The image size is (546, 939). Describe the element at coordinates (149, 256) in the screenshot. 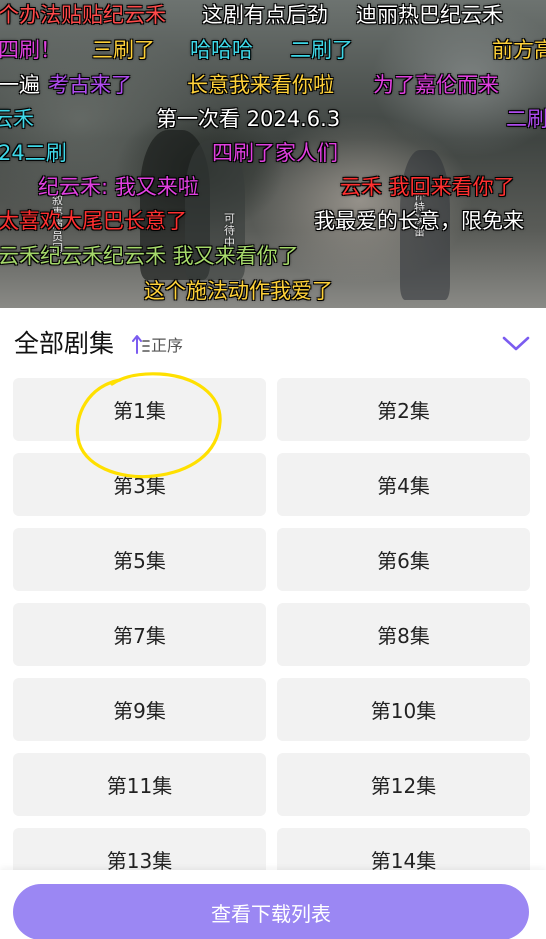

I see `danmaku-comment: 云禾纪云禾纪云禾 我又来看你了` at that location.